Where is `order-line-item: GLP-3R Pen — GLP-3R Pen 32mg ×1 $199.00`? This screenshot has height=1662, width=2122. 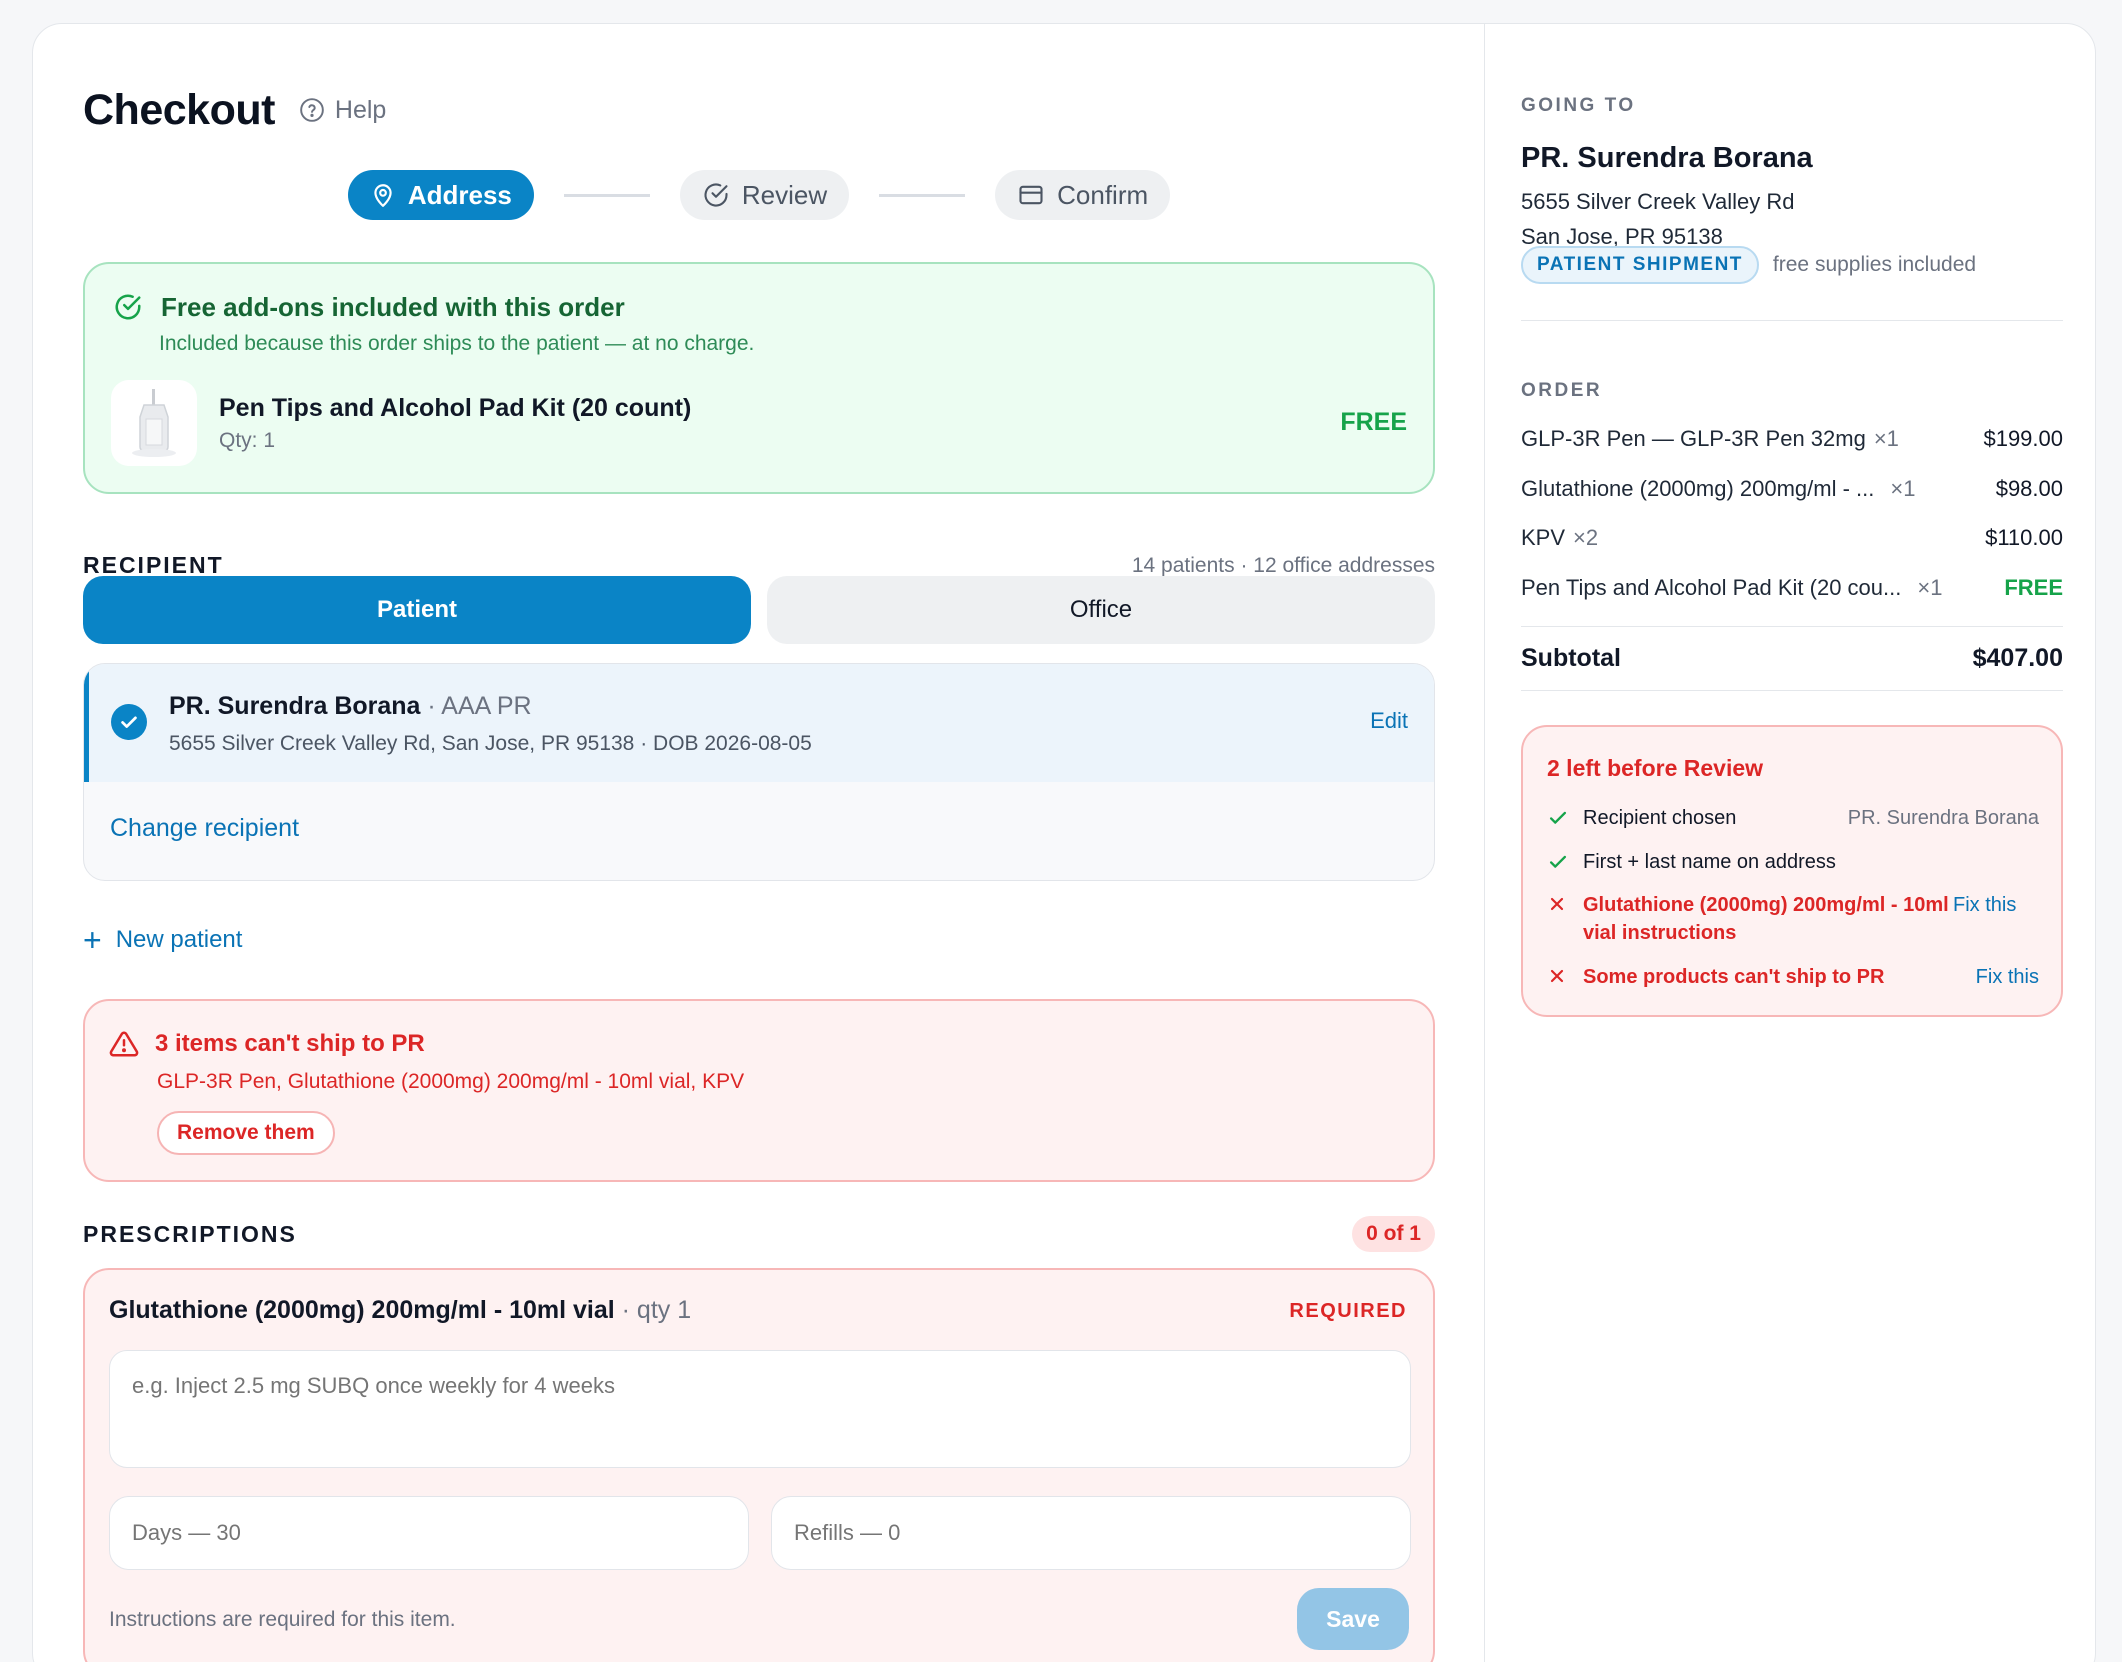
order-line-item: GLP-3R Pen — GLP-3R Pen 32mg ×1 $199.00 is located at coordinates (1792, 439).